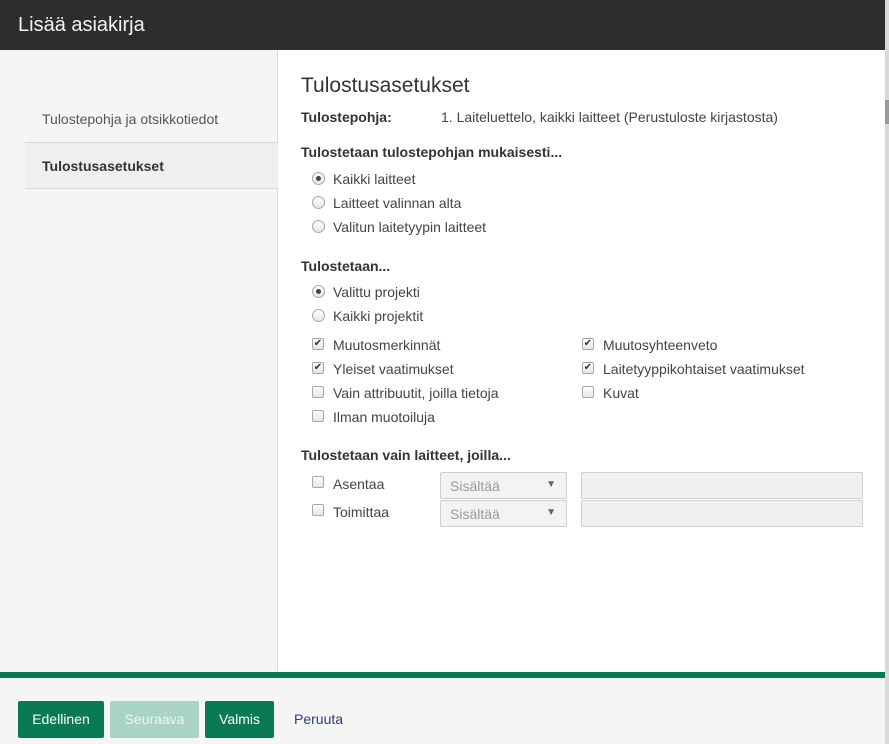  I want to click on supplier-value-input, so click(722, 513).